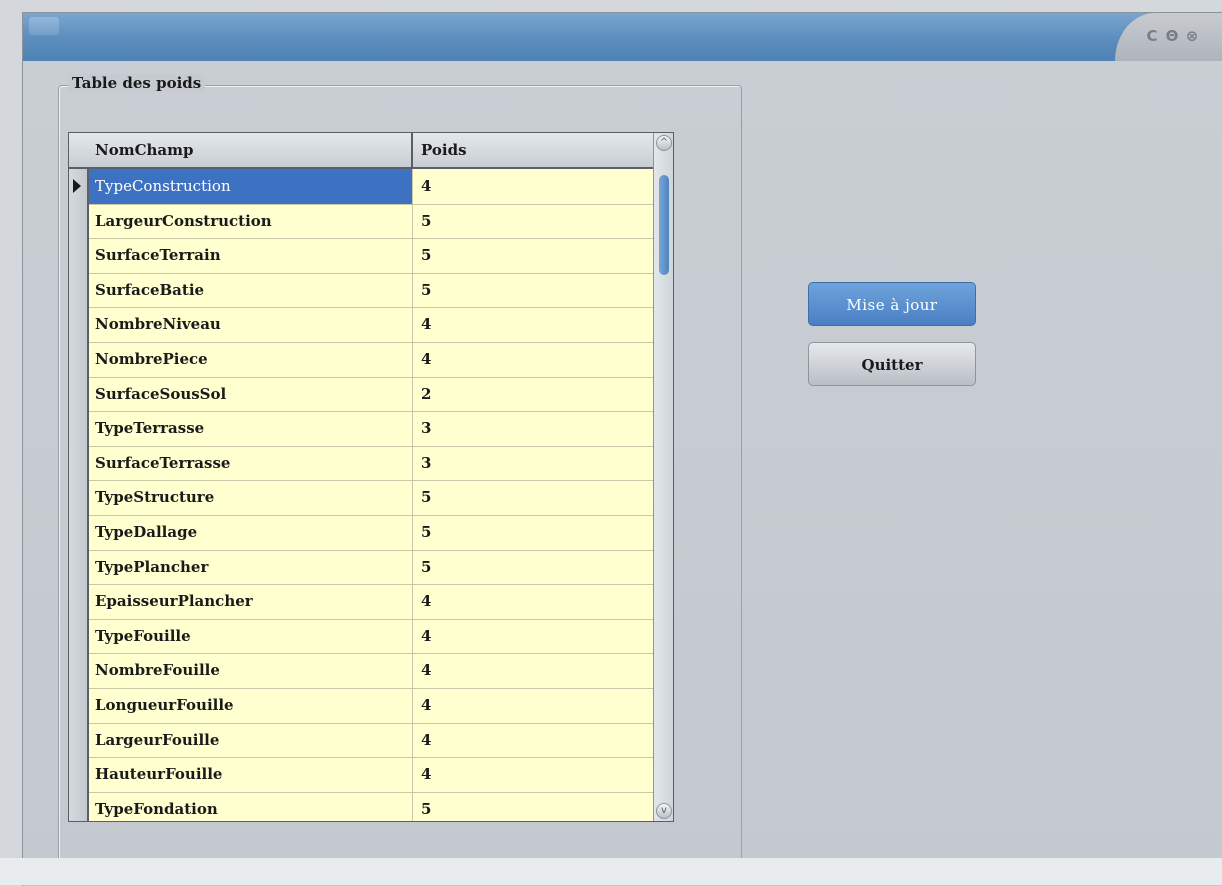 The width and height of the screenshot is (1222, 886). What do you see at coordinates (251, 636) in the screenshot?
I see `cell-nomchamp: TypeFouille` at bounding box center [251, 636].